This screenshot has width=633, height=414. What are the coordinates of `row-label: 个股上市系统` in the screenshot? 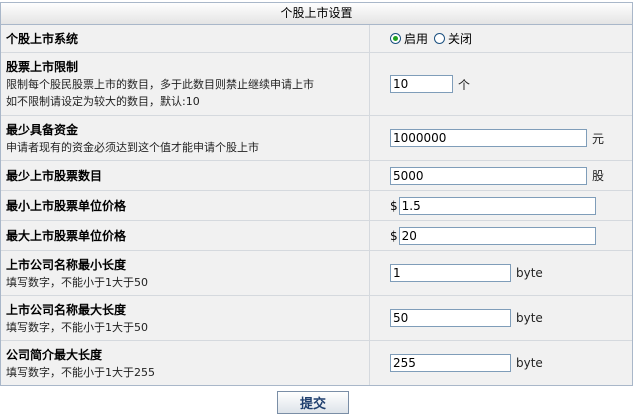 It's located at (185, 38).